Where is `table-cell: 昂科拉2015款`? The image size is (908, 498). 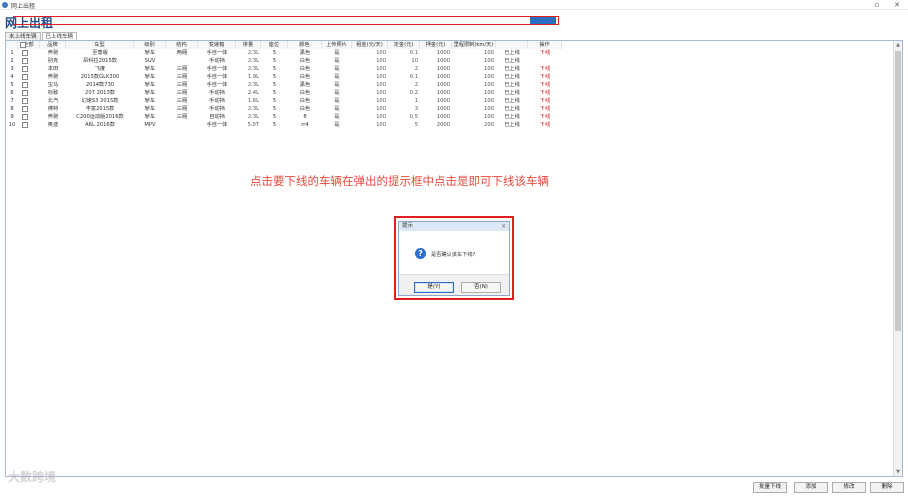 table-cell: 昂科拉2015款 is located at coordinates (100, 61).